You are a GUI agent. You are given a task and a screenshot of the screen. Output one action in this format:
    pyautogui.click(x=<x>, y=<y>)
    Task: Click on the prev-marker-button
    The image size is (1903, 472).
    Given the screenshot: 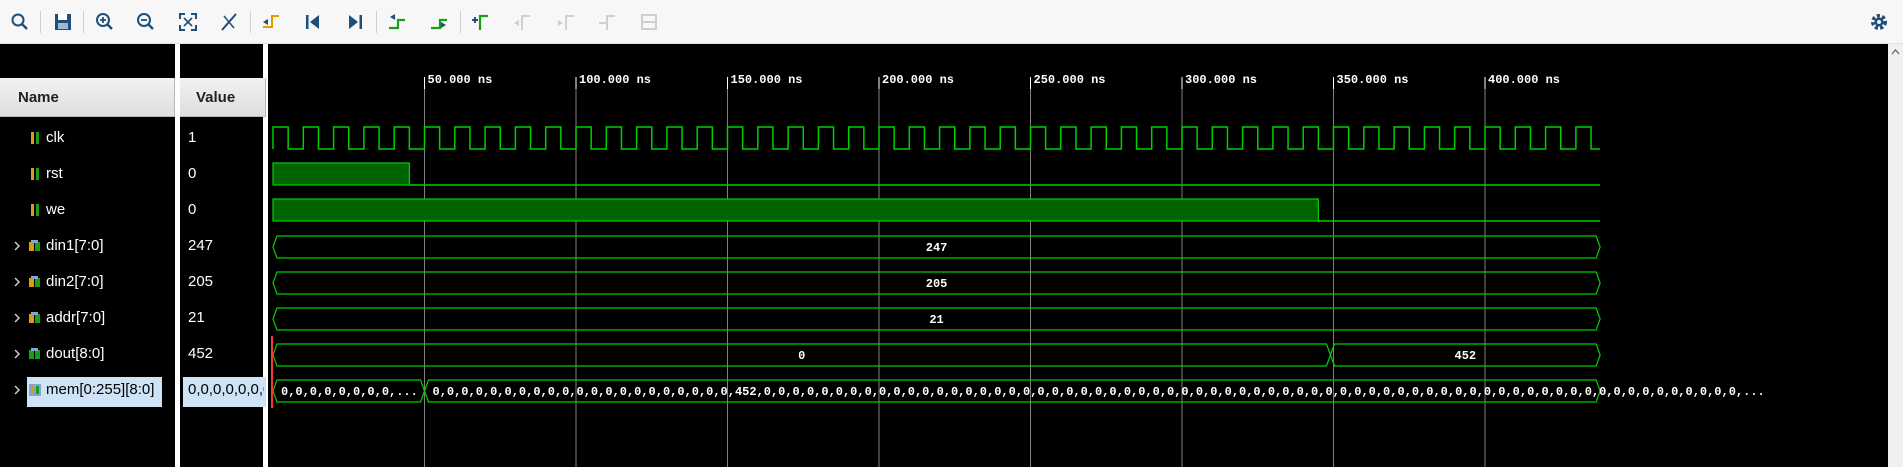 What is the action you would take?
    pyautogui.click(x=523, y=22)
    